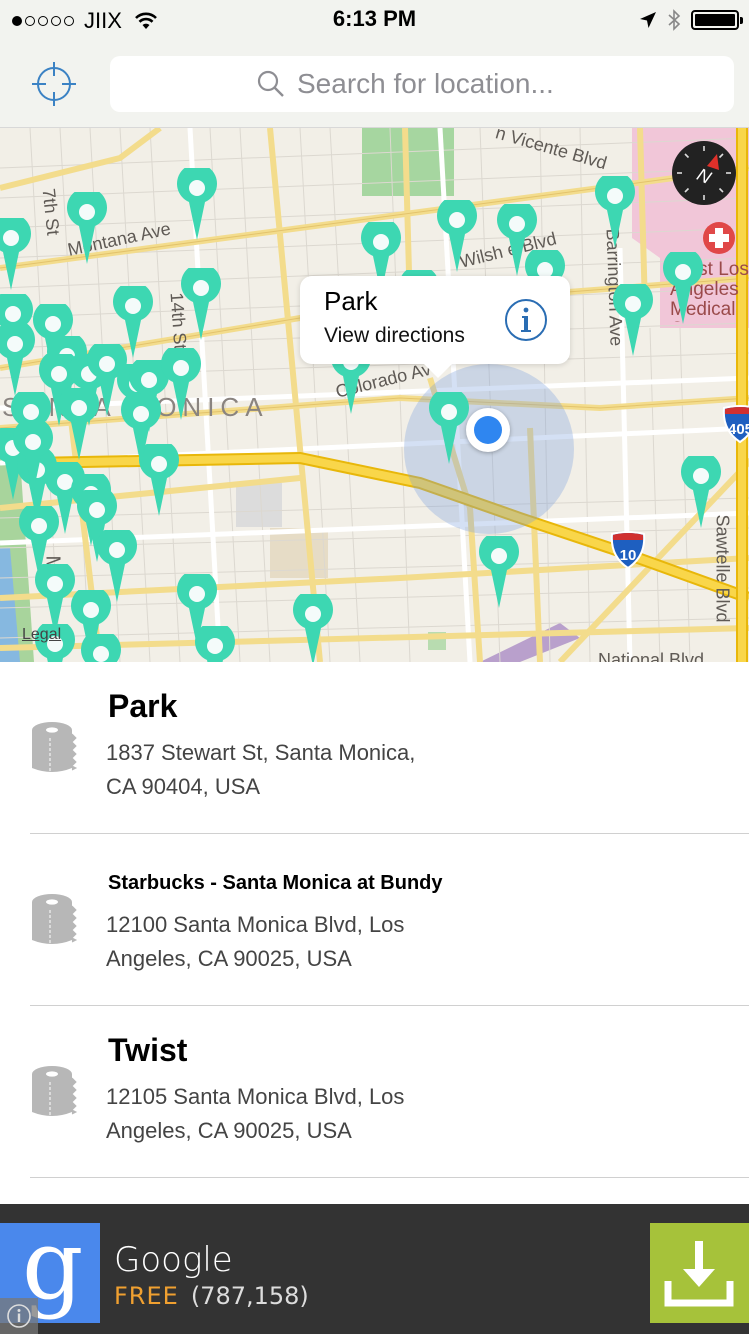 This screenshot has height=1334, width=749. Describe the element at coordinates (143, 706) in the screenshot. I see `result-name: Park` at that location.